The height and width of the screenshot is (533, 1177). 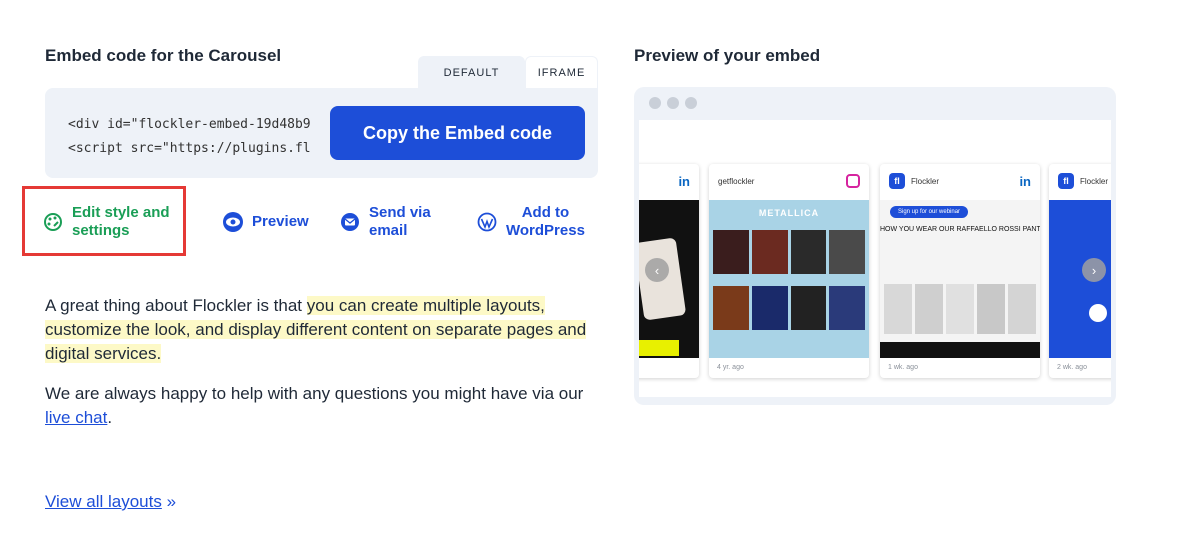 What do you see at coordinates (163, 55) in the screenshot?
I see `embed-title: Embed code for the Carousel` at bounding box center [163, 55].